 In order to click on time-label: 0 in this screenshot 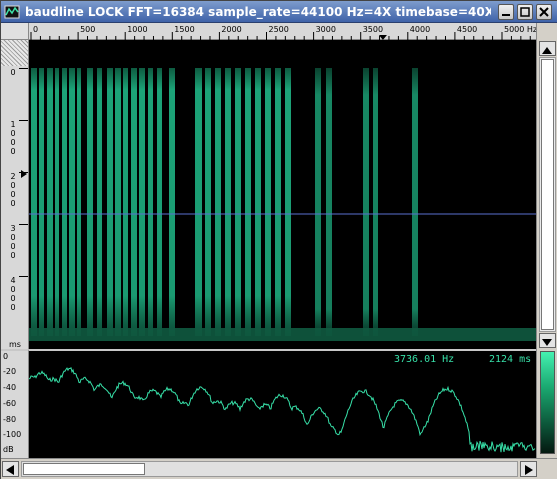, I will do `click(13, 72)`.